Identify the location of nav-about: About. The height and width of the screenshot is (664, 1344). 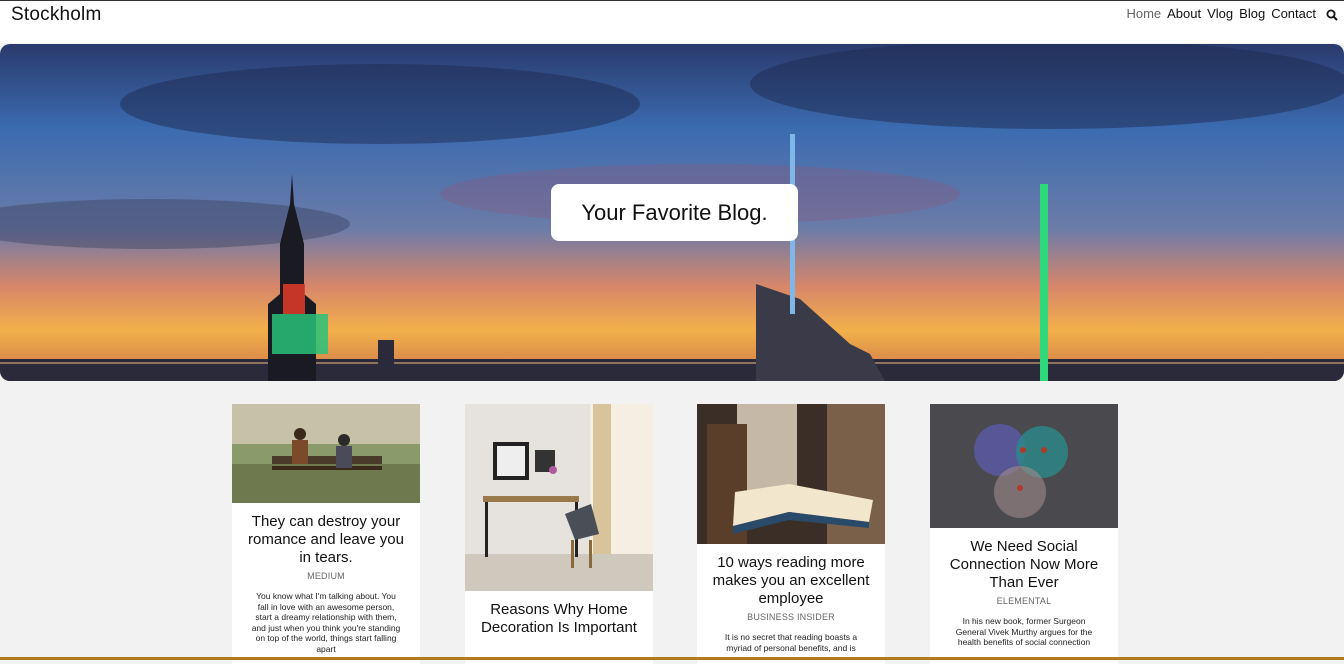
(1184, 13).